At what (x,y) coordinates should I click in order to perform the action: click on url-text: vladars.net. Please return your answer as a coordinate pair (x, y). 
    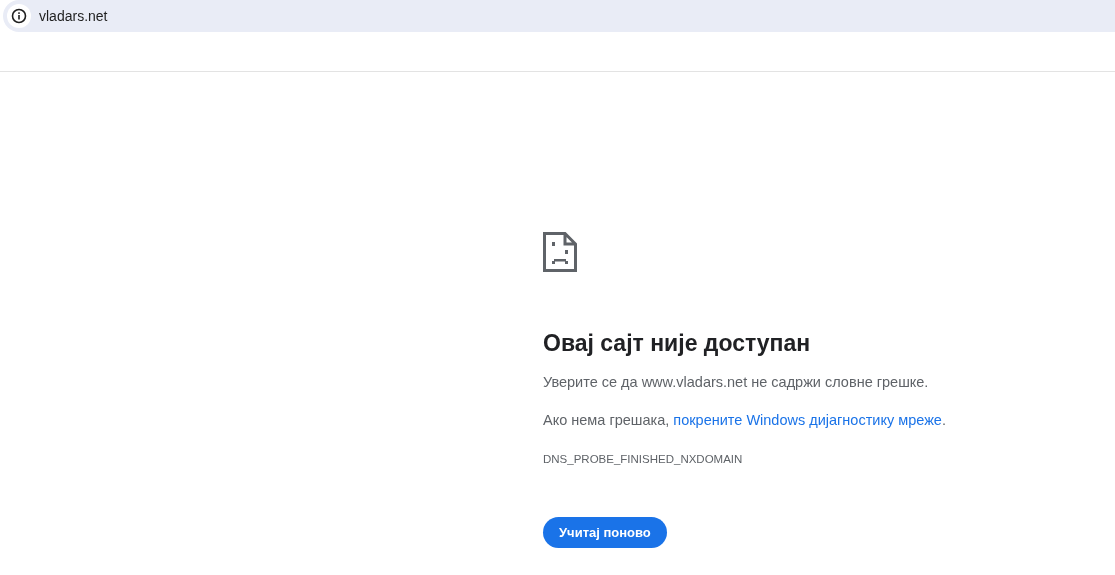
    Looking at the image, I should click on (73, 16).